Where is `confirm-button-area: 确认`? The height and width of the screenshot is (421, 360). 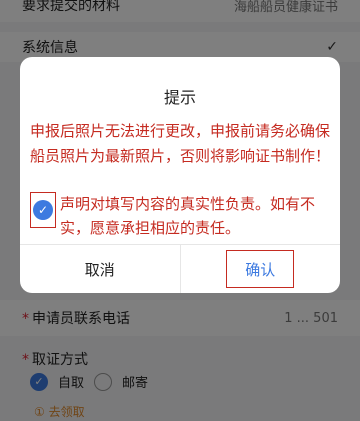 confirm-button-area: 确认 is located at coordinates (261, 269).